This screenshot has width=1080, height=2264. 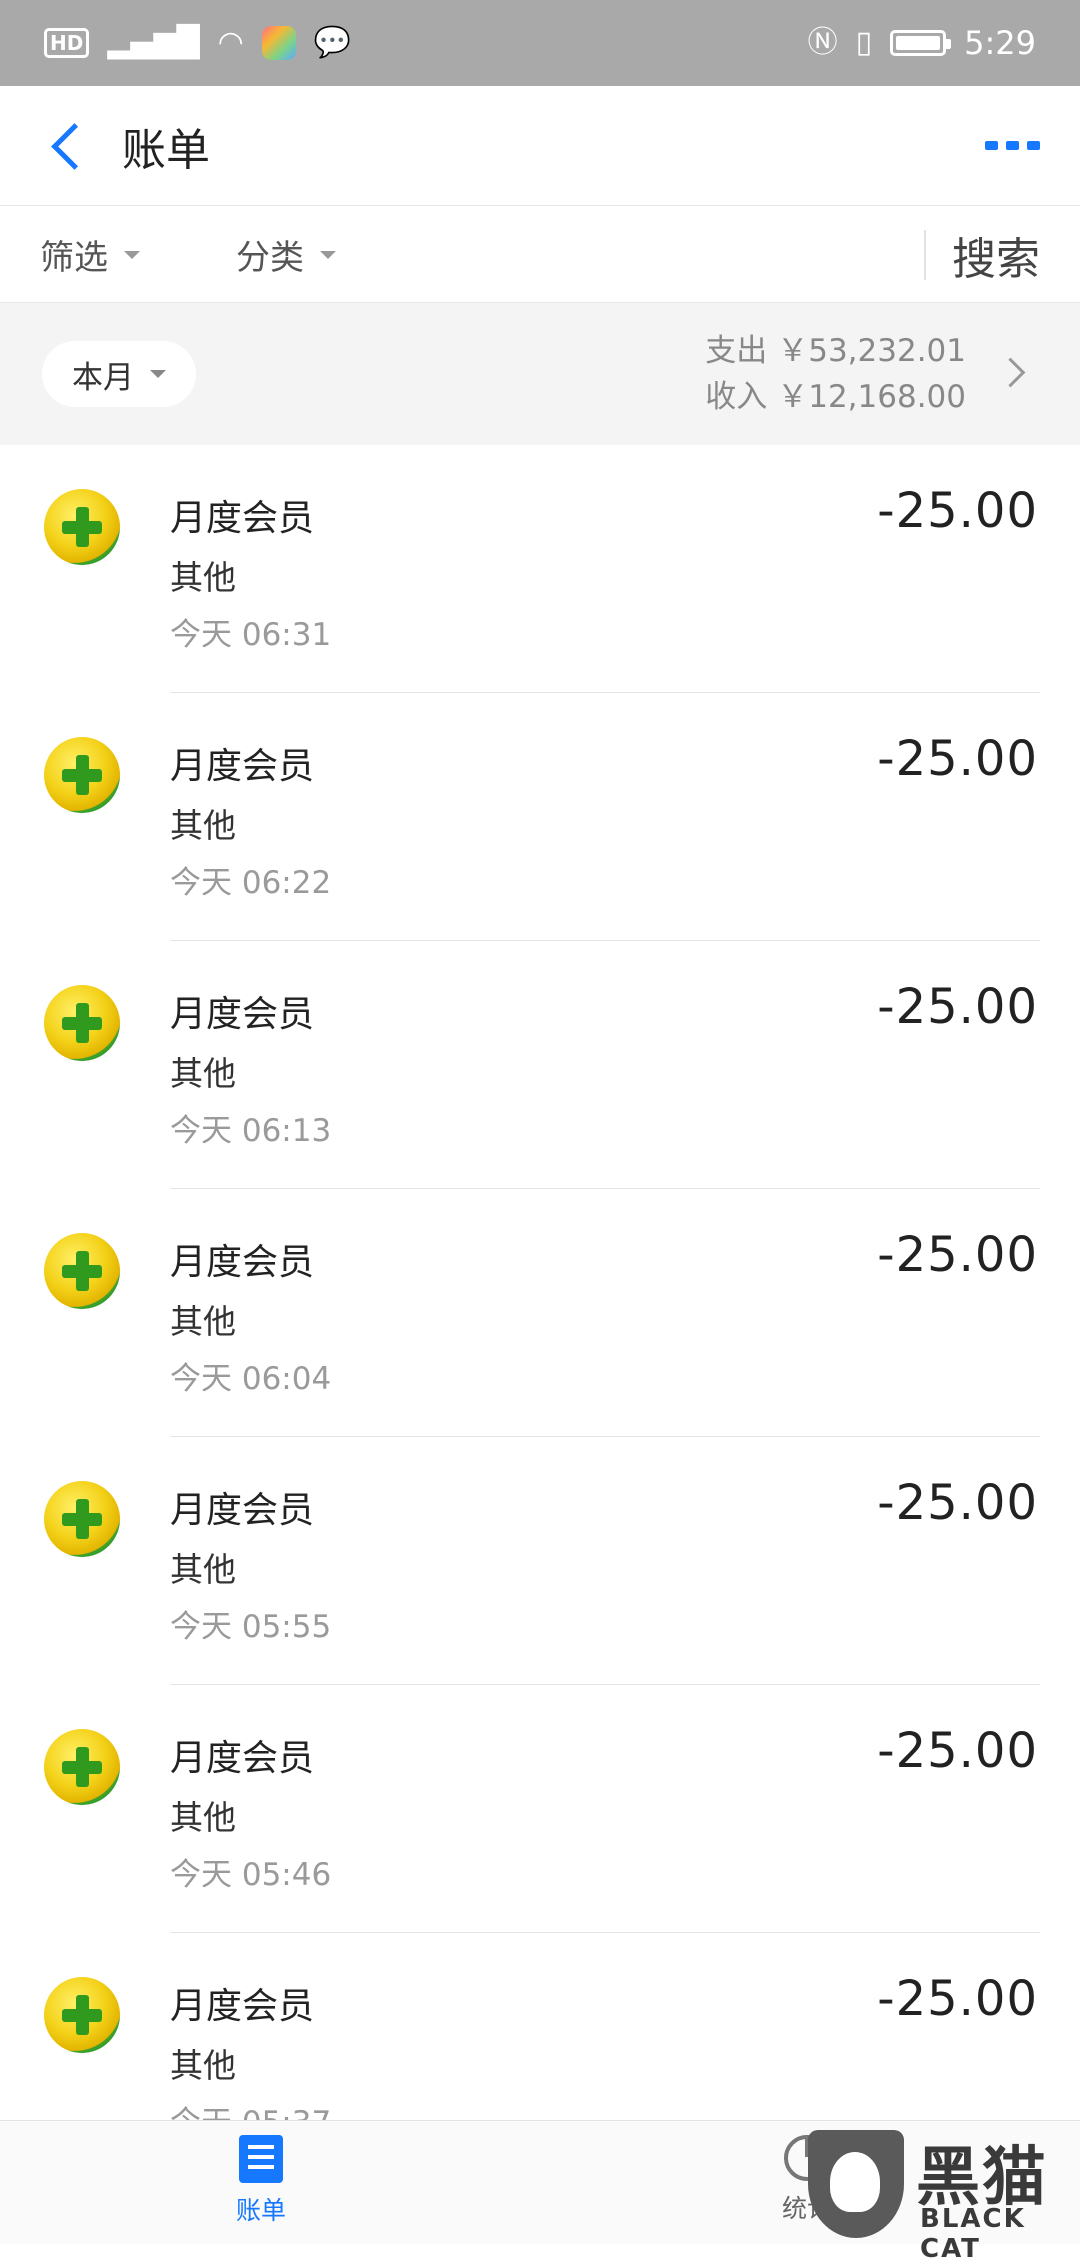 What do you see at coordinates (540, 374) in the screenshot?
I see `month-summary: 本月 支出 ￥53,232.01 收入 ￥12,168.00` at bounding box center [540, 374].